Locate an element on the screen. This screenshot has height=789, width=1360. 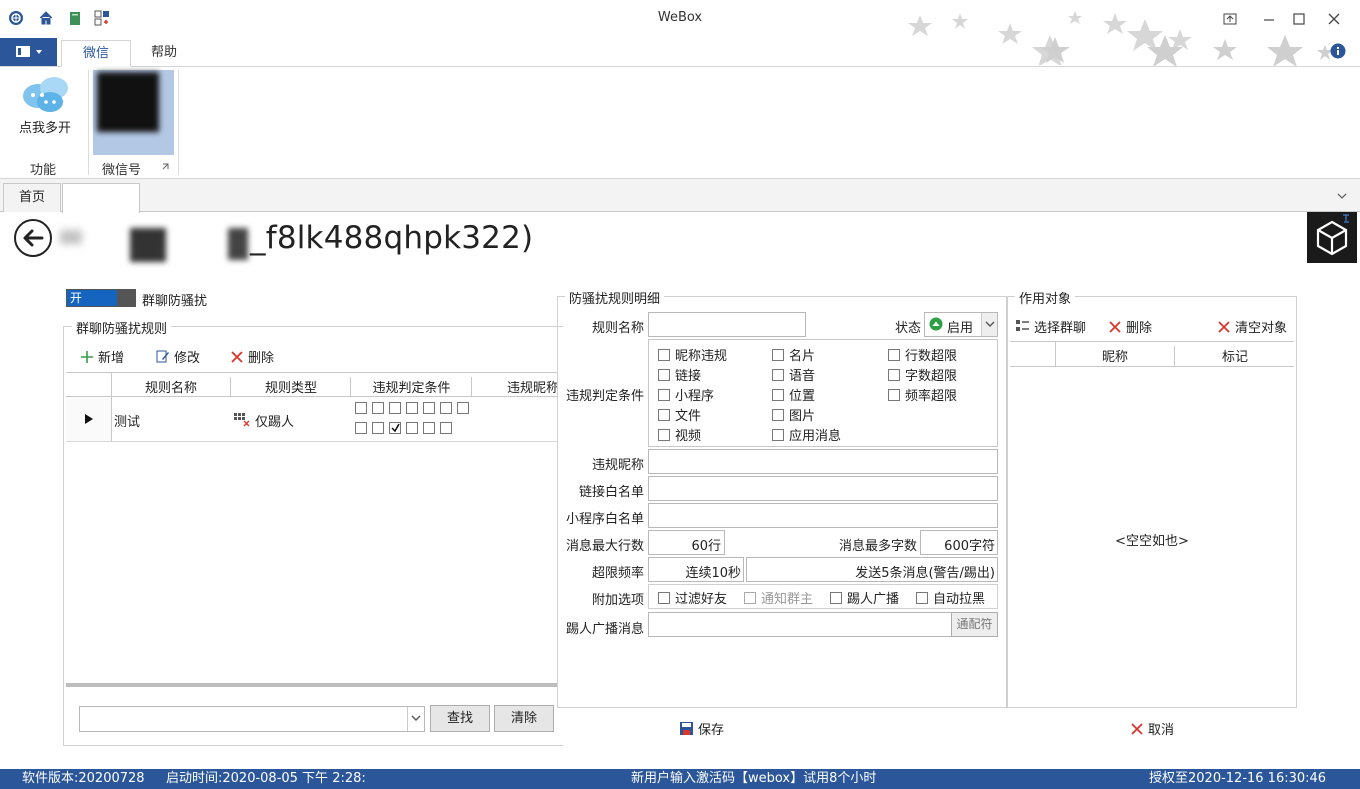
search-input is located at coordinates (240, 719).